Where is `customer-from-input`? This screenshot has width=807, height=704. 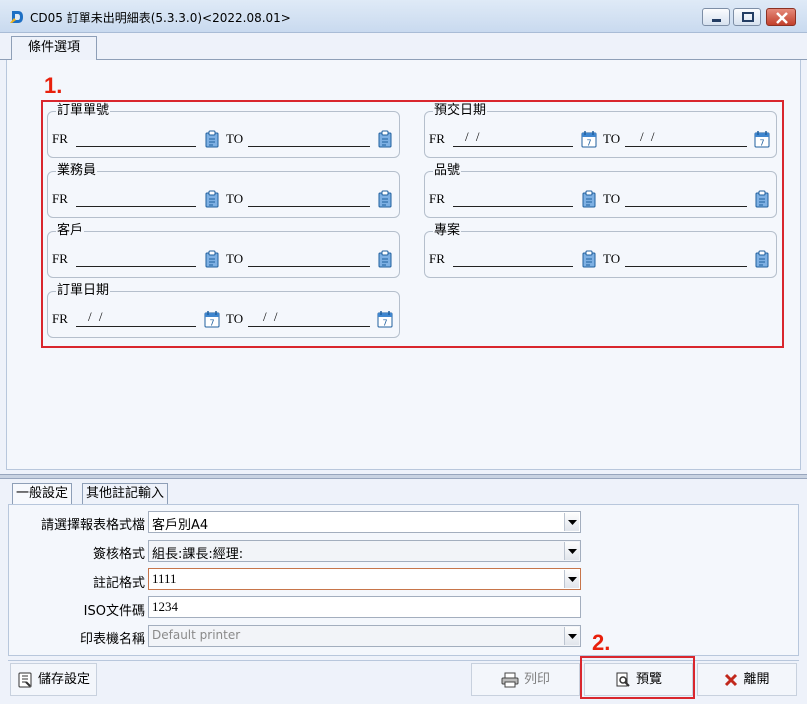
customer-from-input is located at coordinates (136, 266).